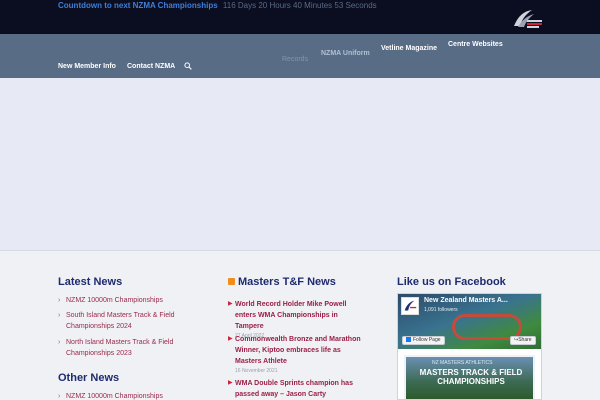 The width and height of the screenshot is (600, 400). I want to click on share-label: Share, so click(525, 340).